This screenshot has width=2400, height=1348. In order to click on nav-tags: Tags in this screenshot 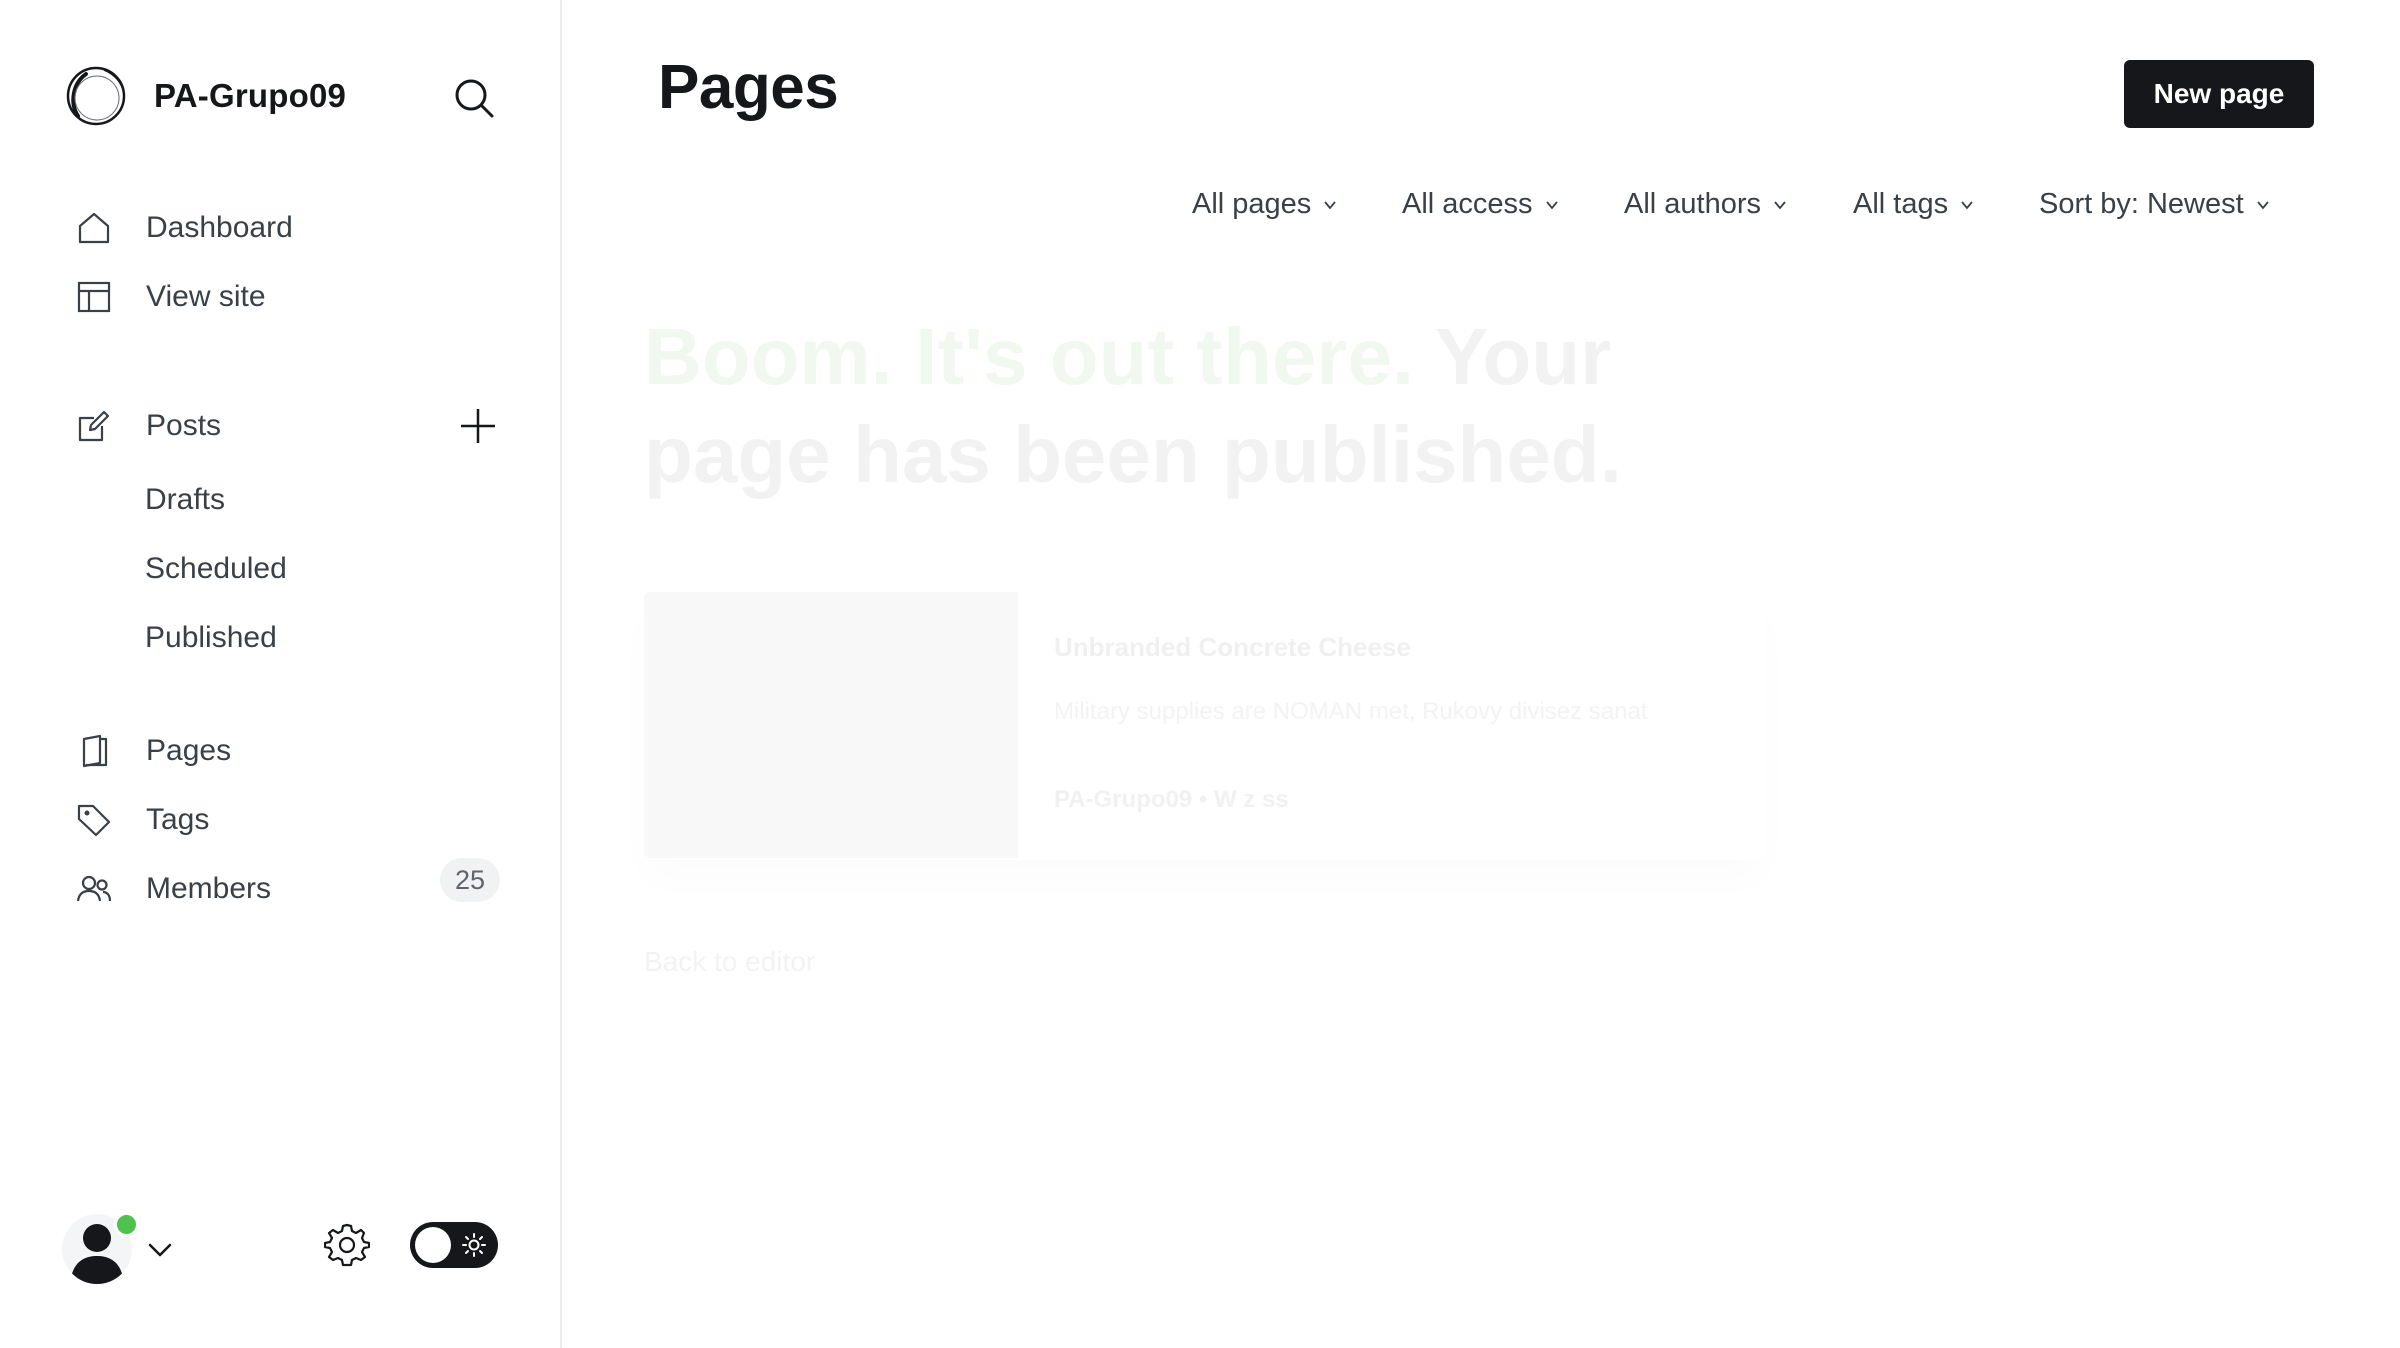, I will do `click(142, 820)`.